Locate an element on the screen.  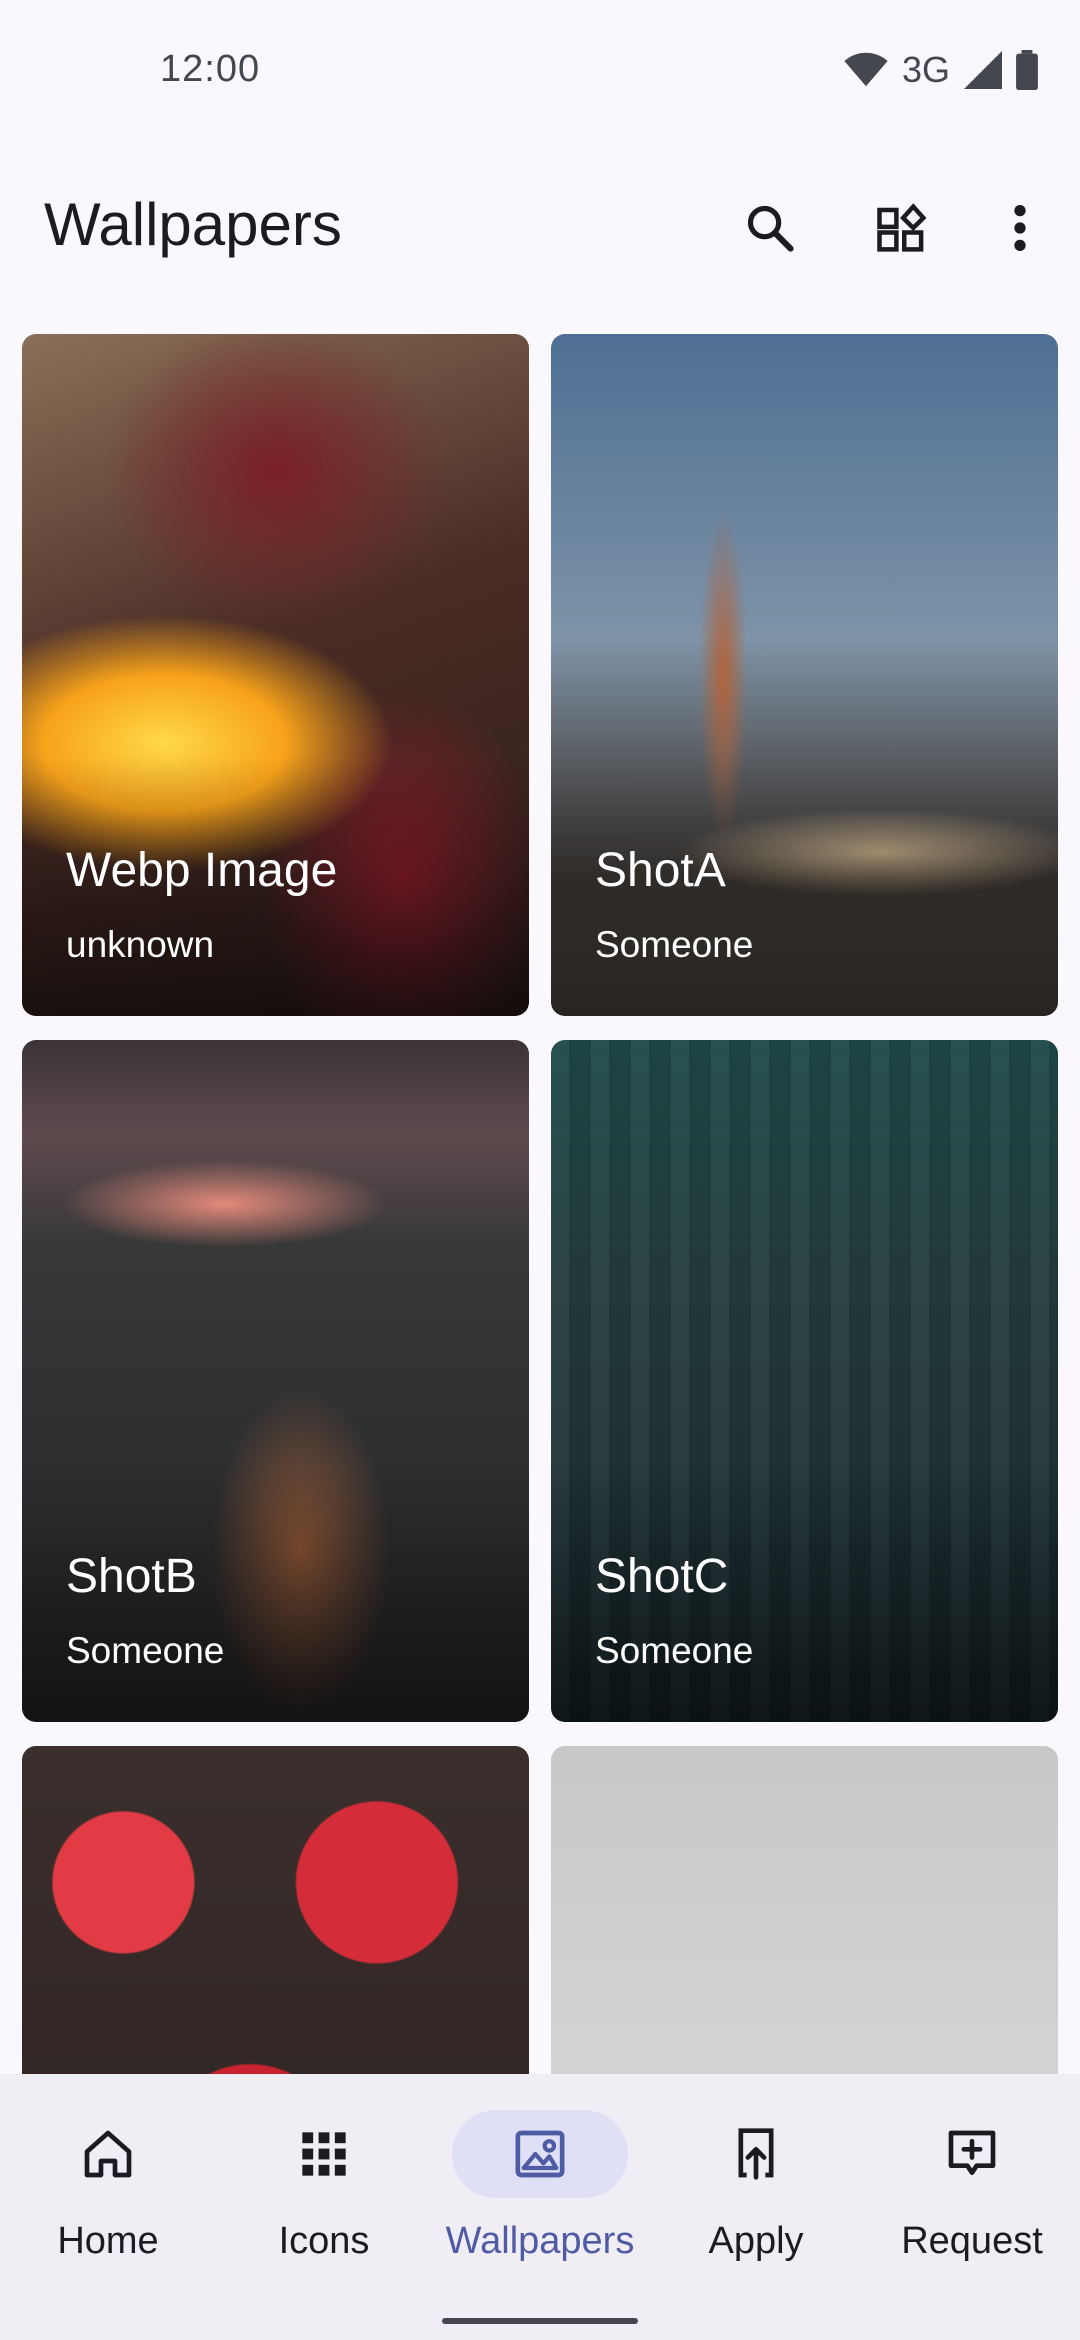
status-bar: 12:00 3G is located at coordinates (540, 70).